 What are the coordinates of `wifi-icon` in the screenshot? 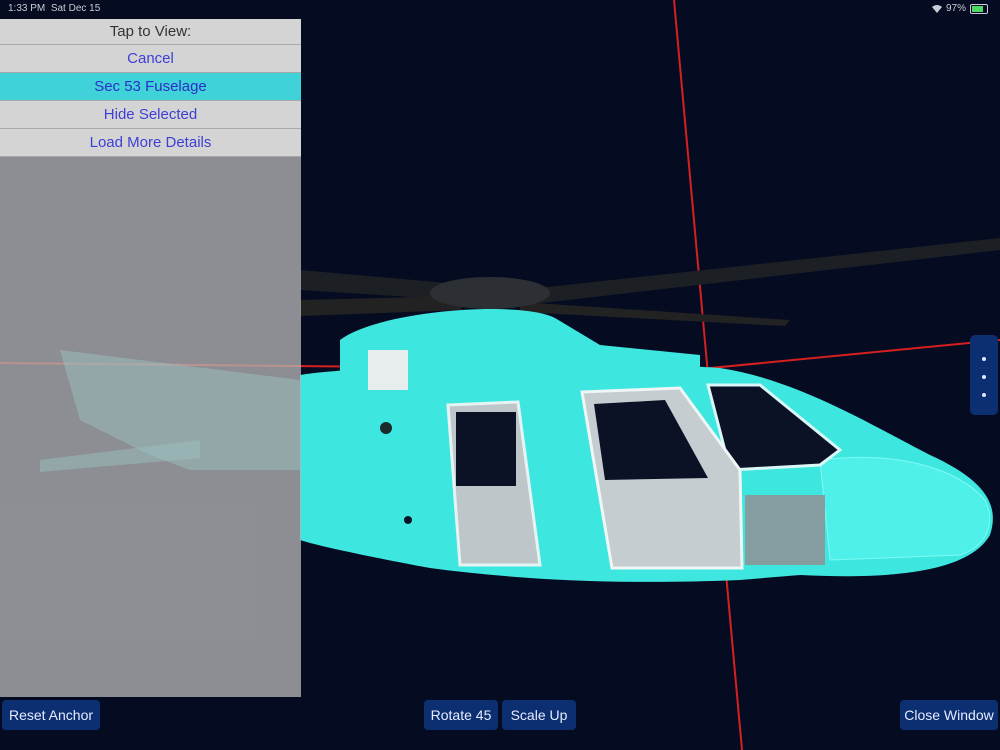 It's located at (936, 8).